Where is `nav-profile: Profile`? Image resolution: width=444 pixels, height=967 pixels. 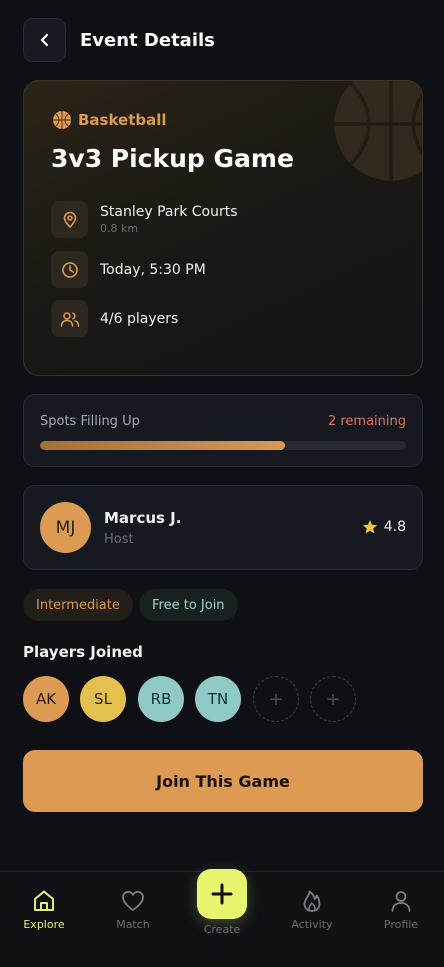
nav-profile: Profile is located at coordinates (401, 909).